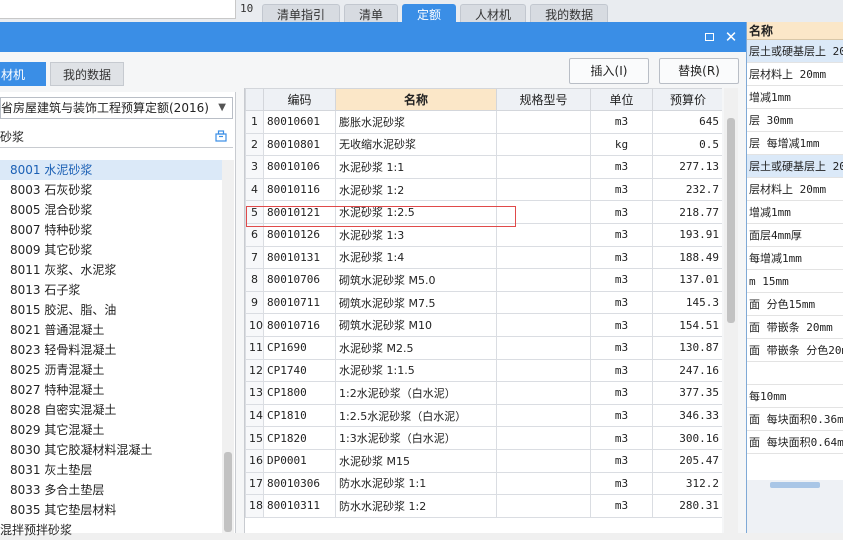 This screenshot has height=540, width=843. What do you see at coordinates (731, 37) in the screenshot?
I see `close-icon: ✕` at bounding box center [731, 37].